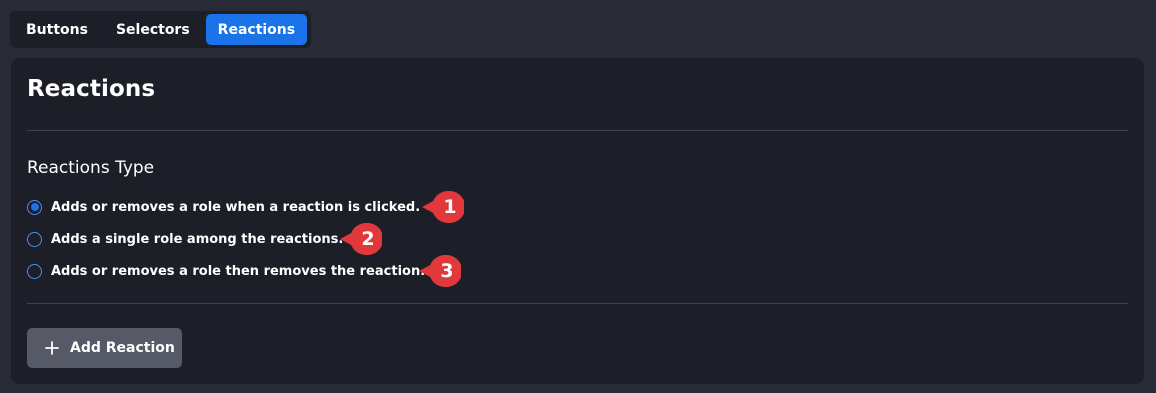 The height and width of the screenshot is (393, 1156). Describe the element at coordinates (91, 168) in the screenshot. I see `reactions-type-label: Reactions Type` at that location.